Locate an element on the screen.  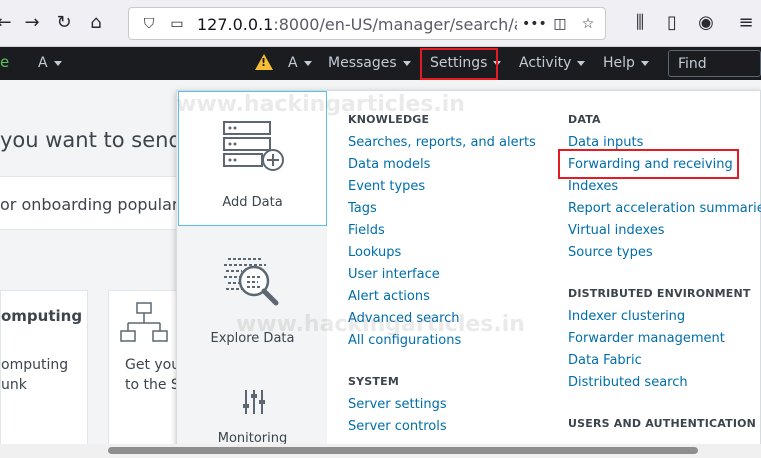
menu-icon: ≡ is located at coordinates (746, 23).